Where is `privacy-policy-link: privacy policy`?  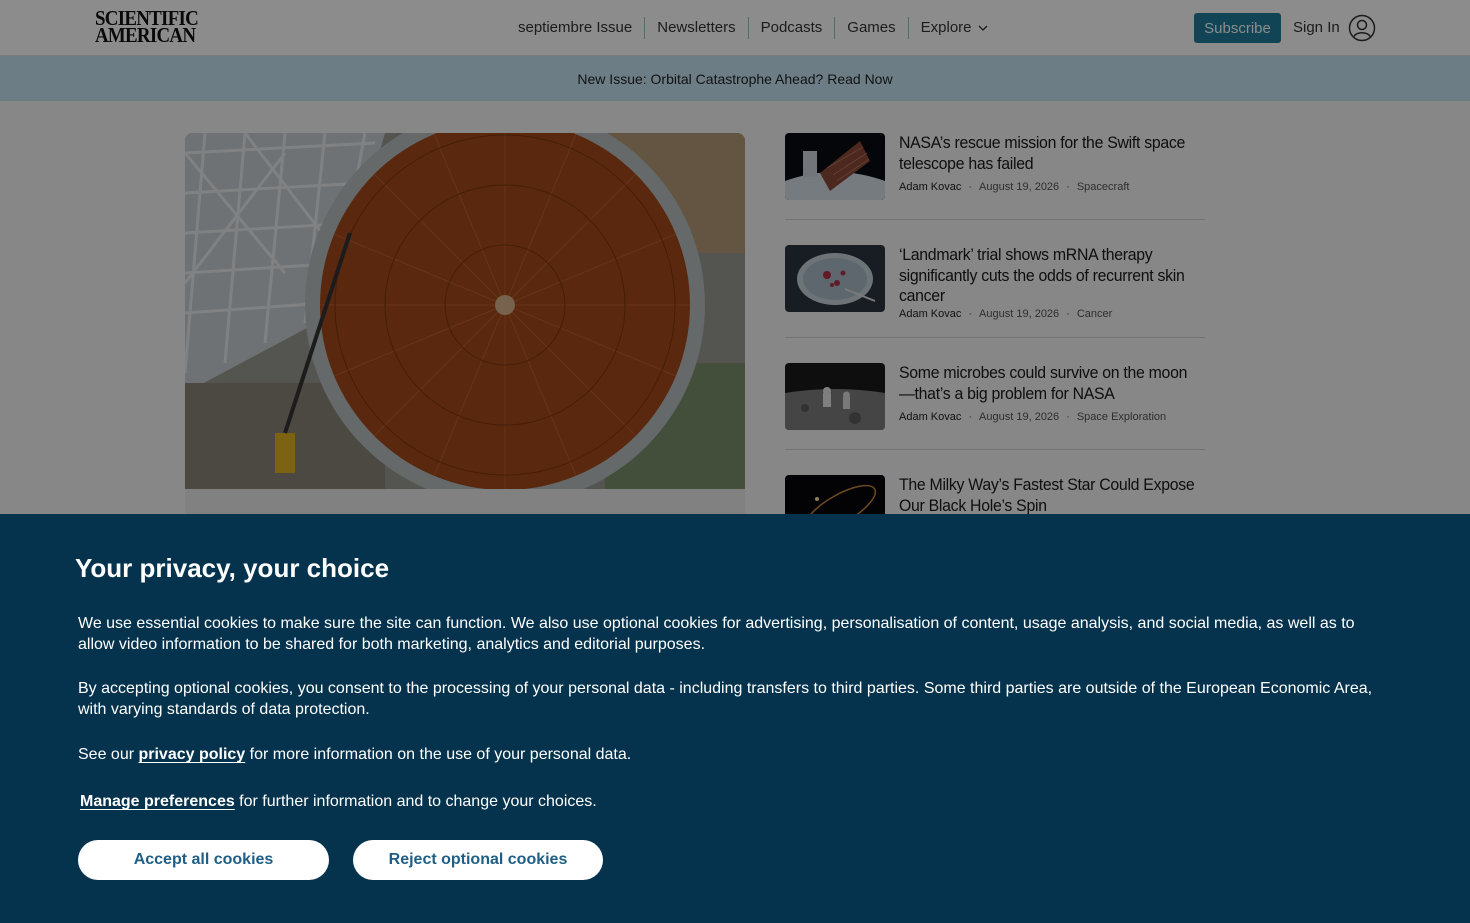
privacy-policy-link: privacy policy is located at coordinates (191, 754).